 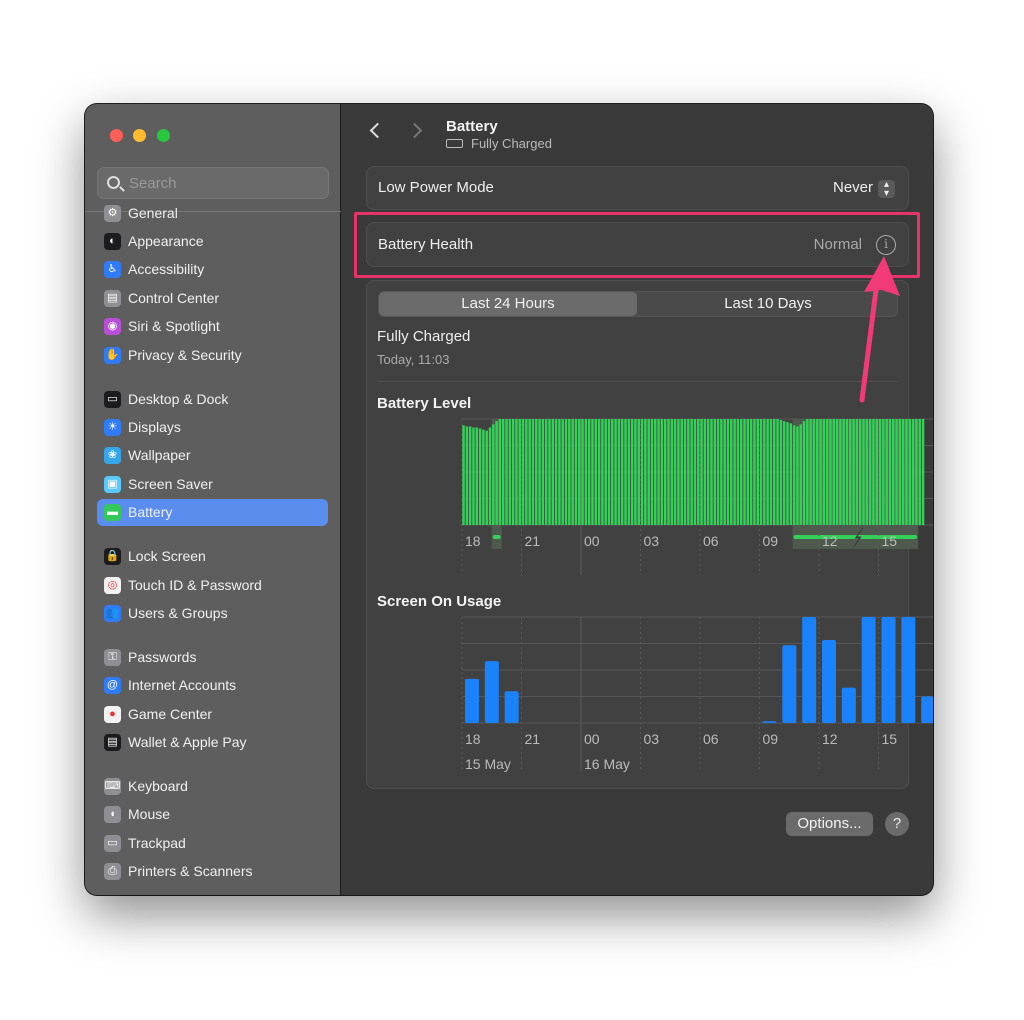 I want to click on wallpaper-icon: ❀, so click(x=112, y=455).